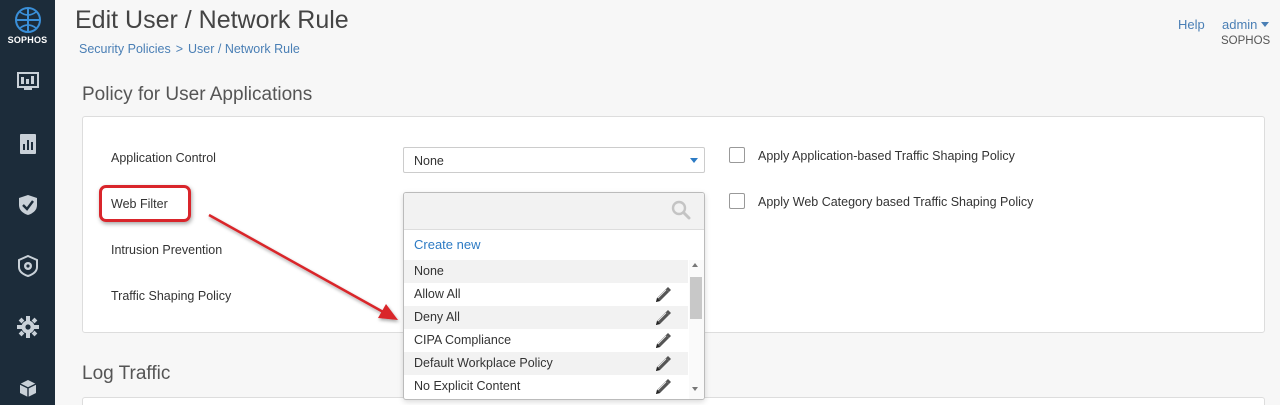 The image size is (1280, 405). What do you see at coordinates (534, 211) in the screenshot?
I see `dropdown-search-input` at bounding box center [534, 211].